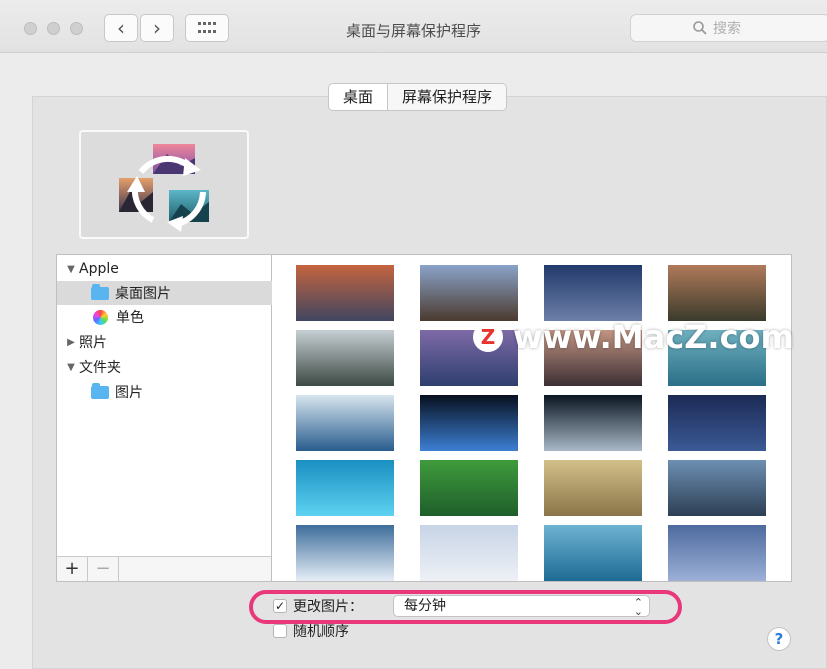 Image resolution: width=827 pixels, height=669 pixels. Describe the element at coordinates (164, 568) in the screenshot. I see `source-list-footer: + −` at that location.